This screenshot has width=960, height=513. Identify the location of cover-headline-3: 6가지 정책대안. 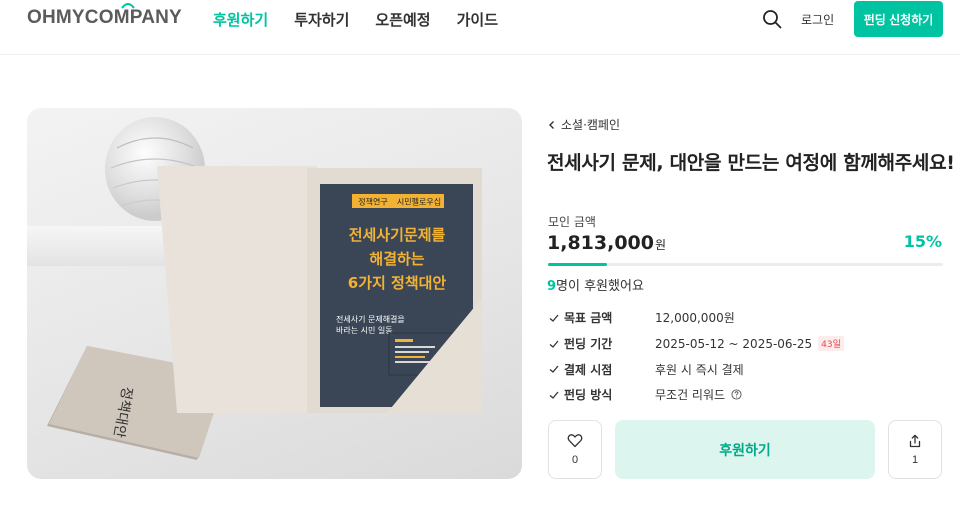
(397, 283).